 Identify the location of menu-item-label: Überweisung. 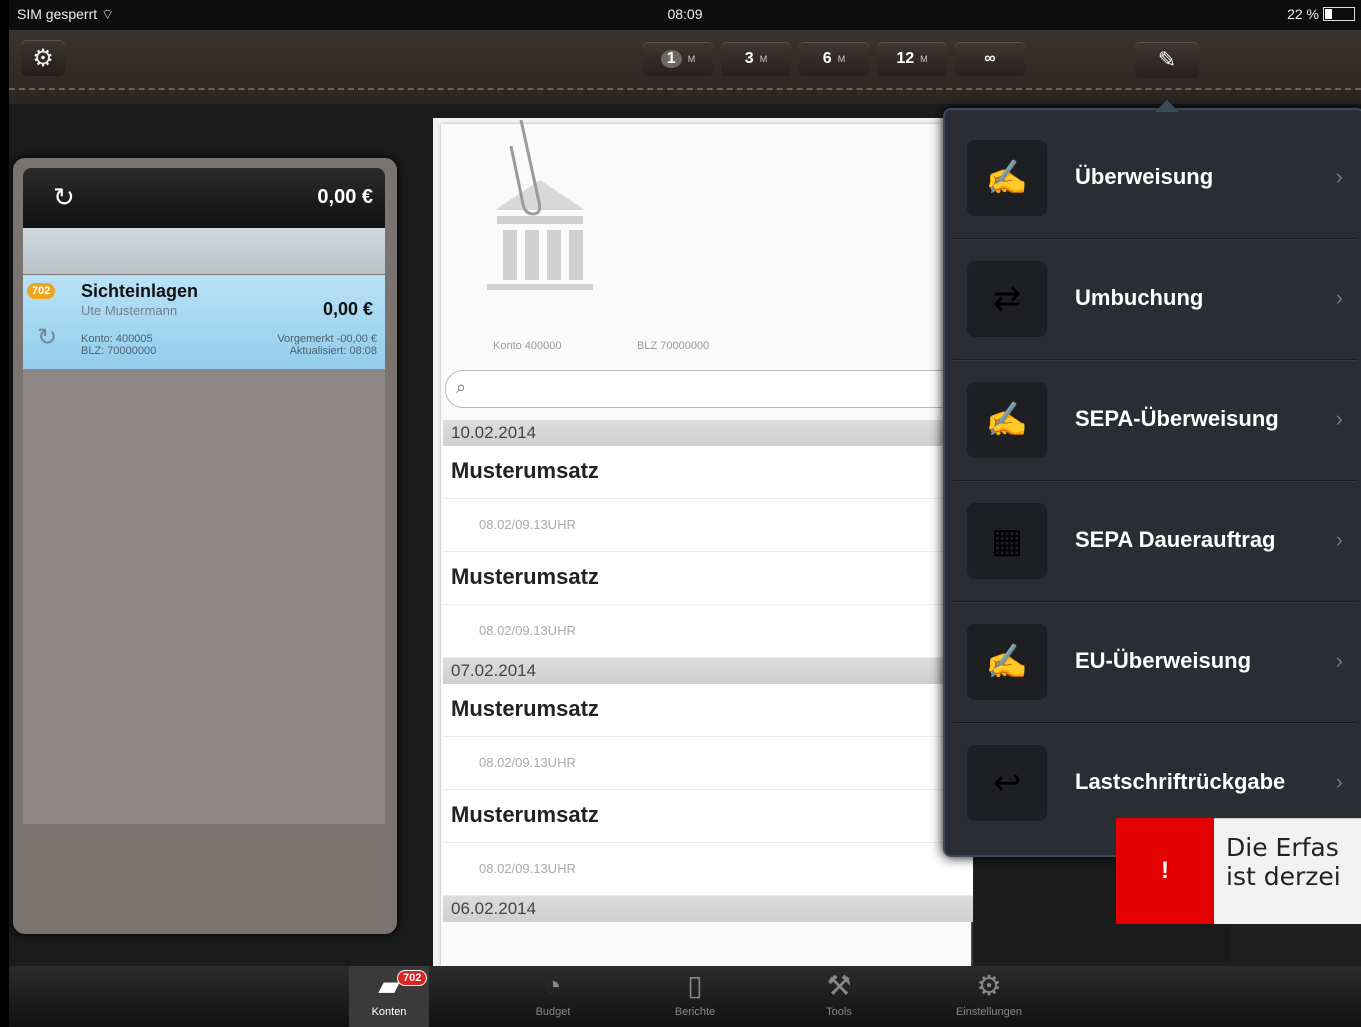
(1144, 176).